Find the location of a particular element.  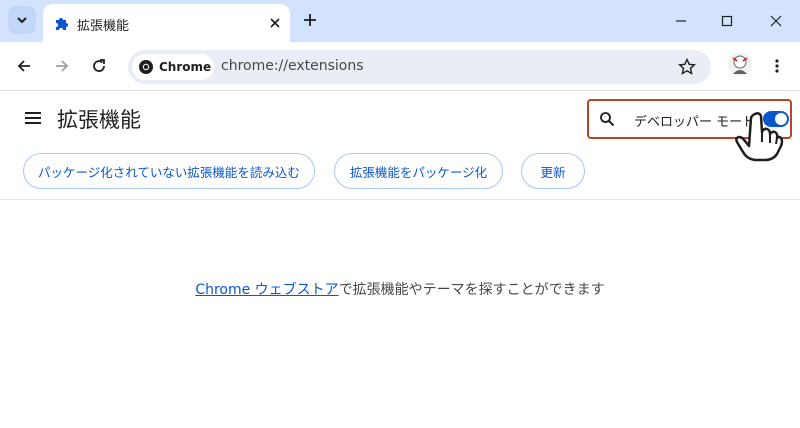

tab-search-button is located at coordinates (22, 20).